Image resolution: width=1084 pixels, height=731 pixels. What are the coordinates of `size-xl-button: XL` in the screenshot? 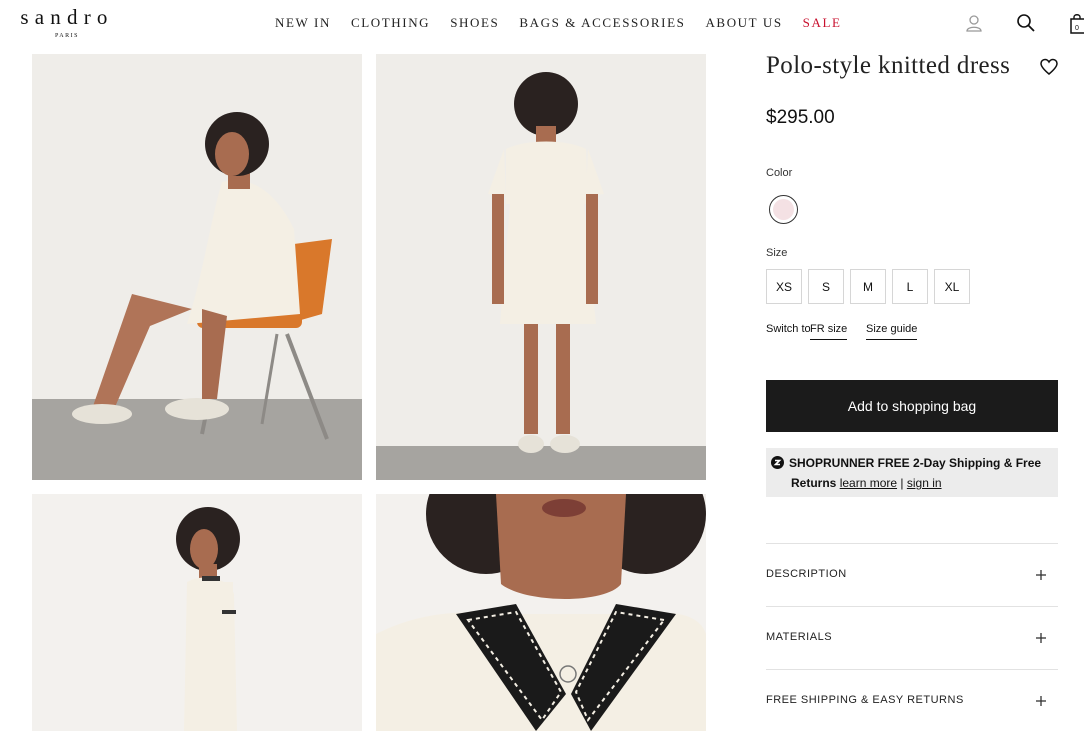 It's located at (952, 286).